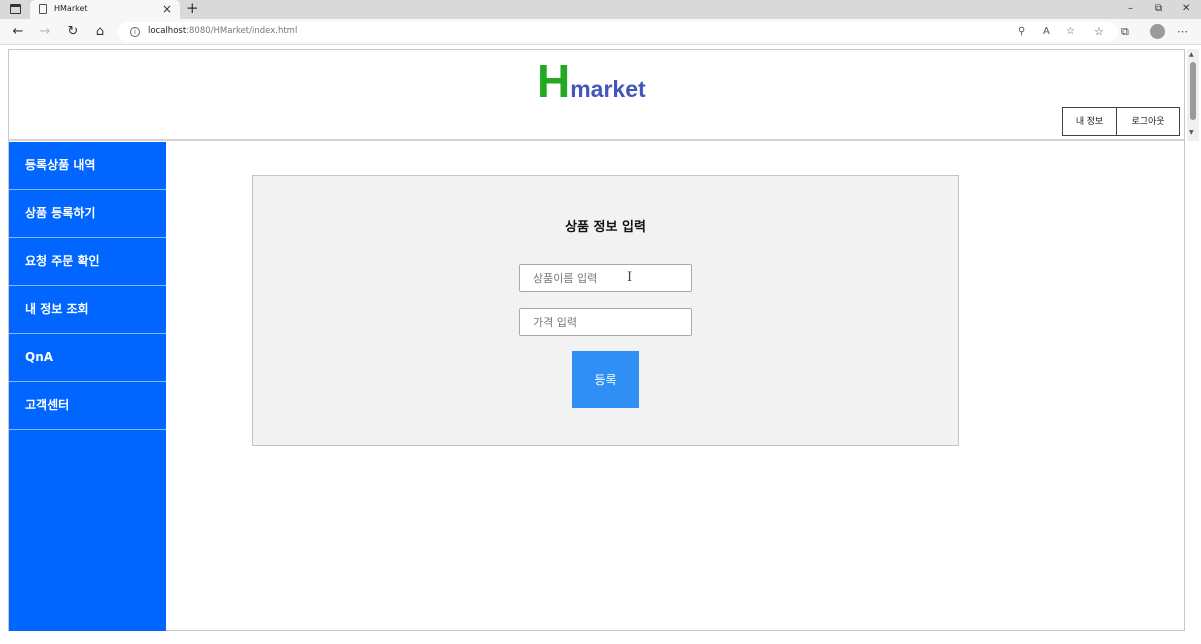  I want to click on page-icon, so click(43, 9).